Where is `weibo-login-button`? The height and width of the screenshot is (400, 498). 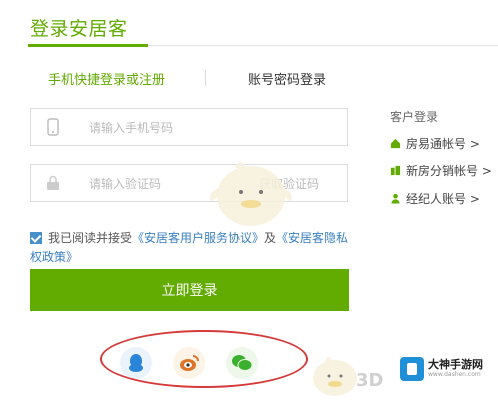 weibo-login-button is located at coordinates (189, 363).